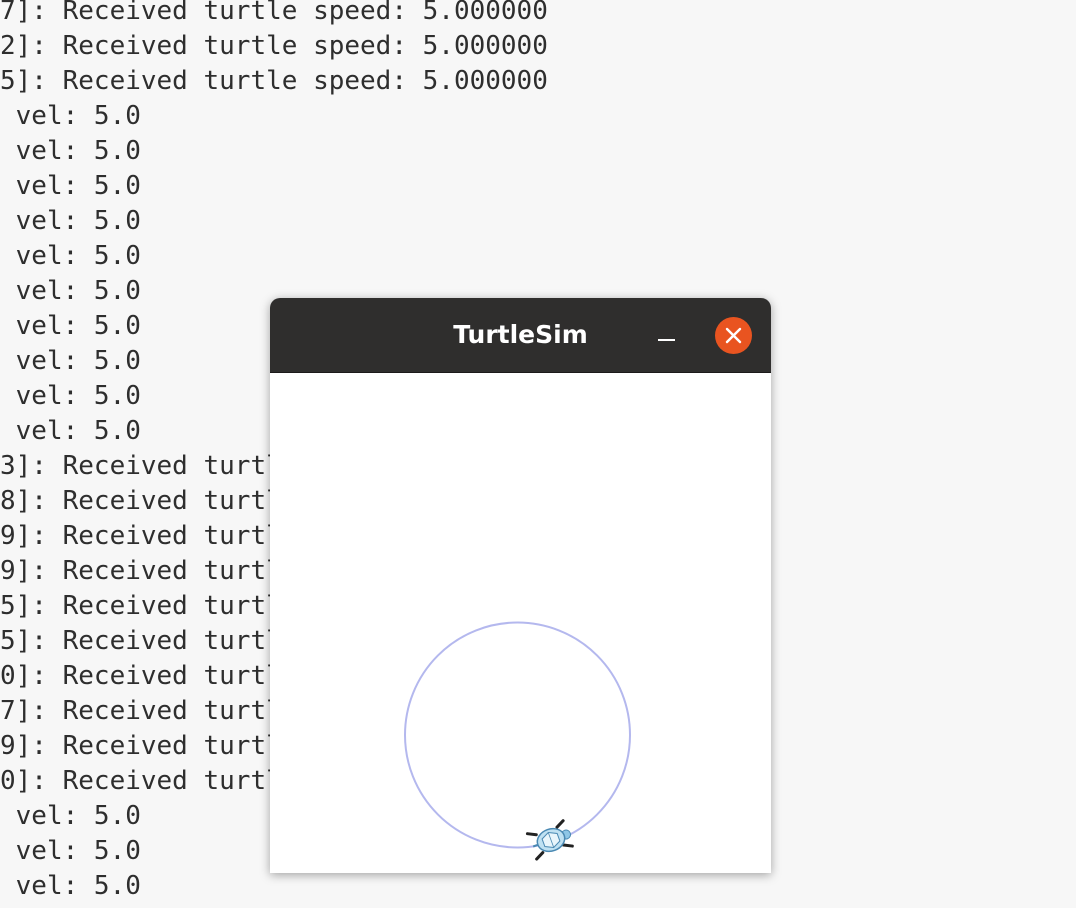 The height and width of the screenshot is (908, 1076). I want to click on window-titlebar: TurtleSim, so click(520, 335).